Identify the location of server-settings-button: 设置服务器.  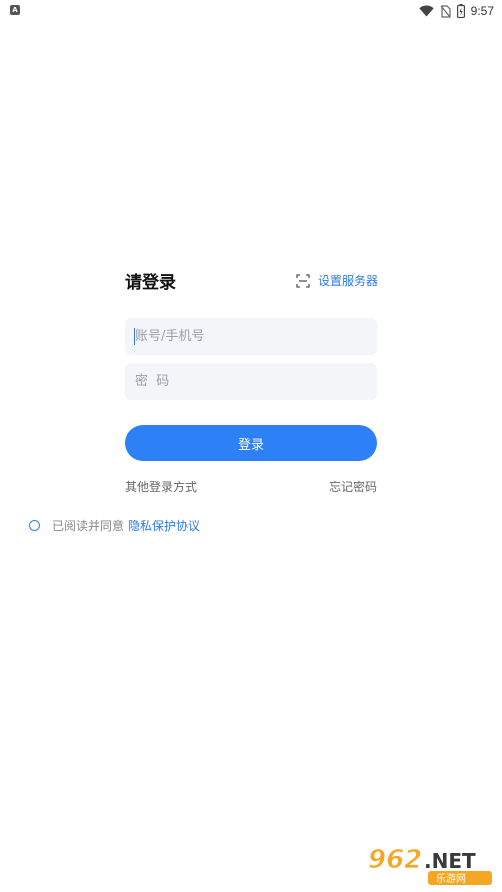
(337, 280).